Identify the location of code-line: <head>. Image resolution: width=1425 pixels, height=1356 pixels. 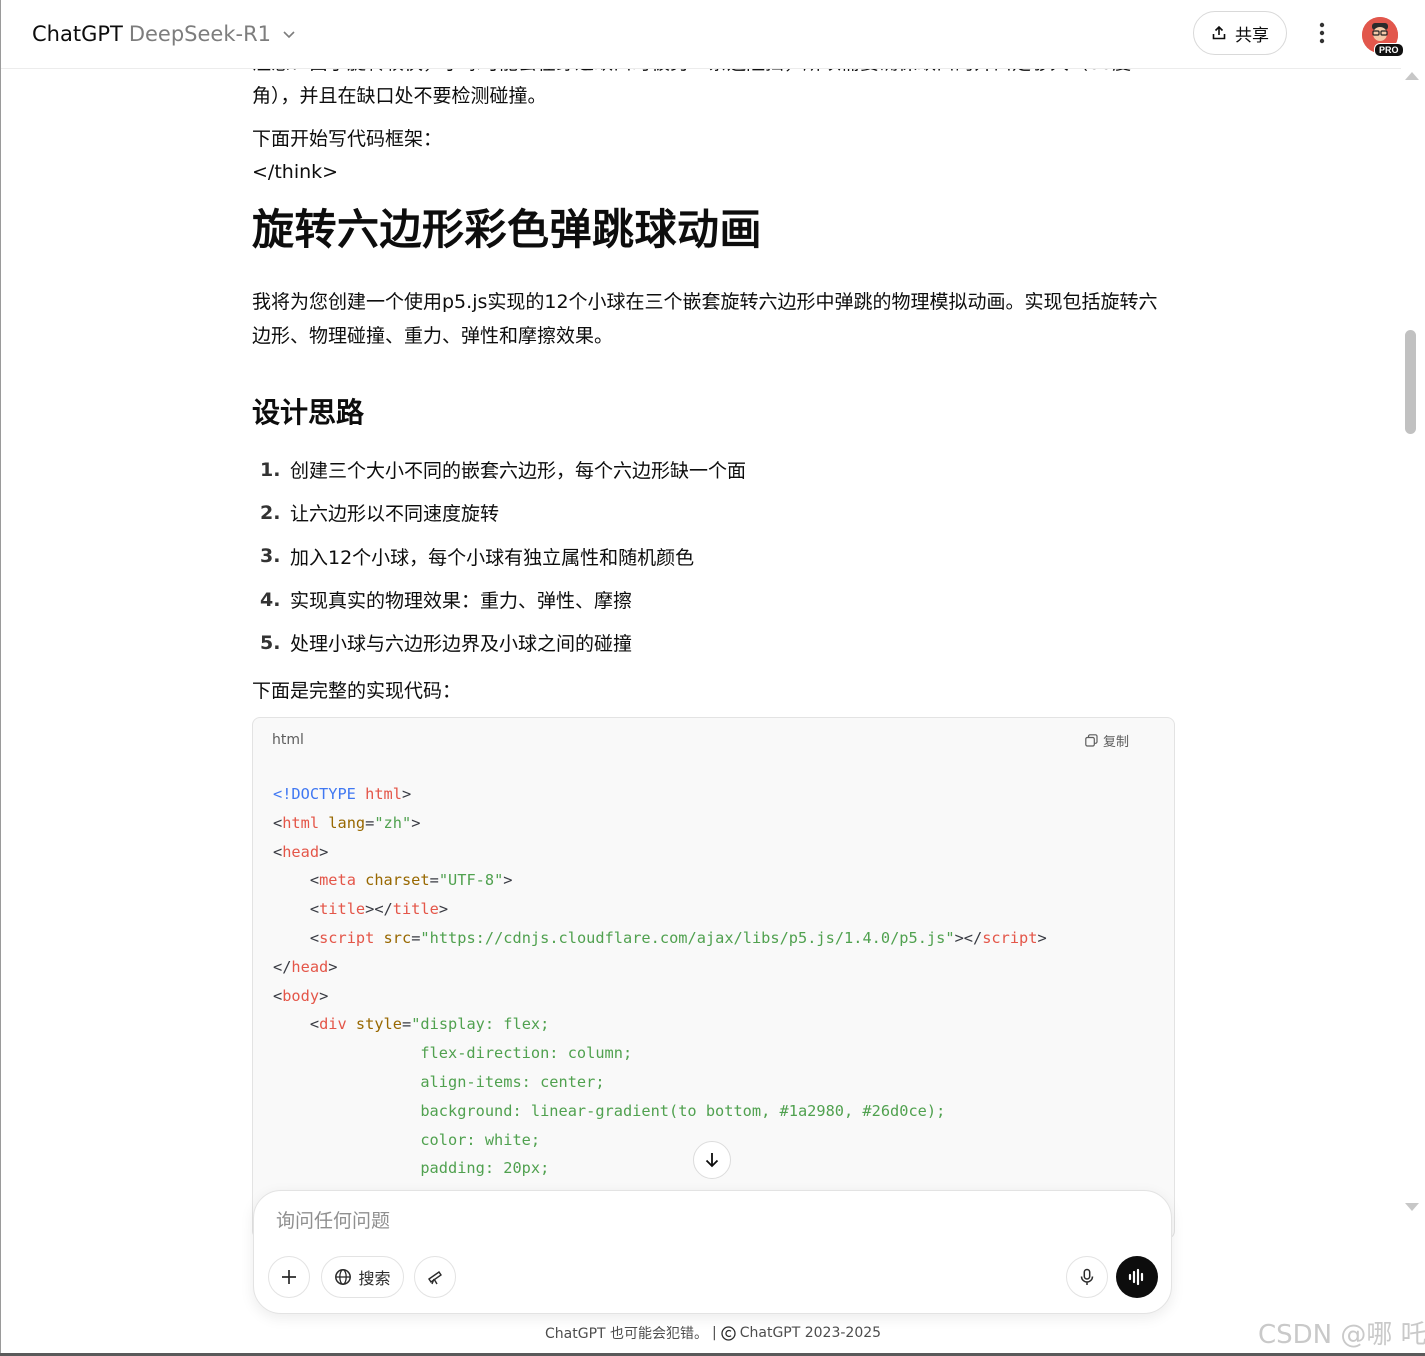
(300, 852).